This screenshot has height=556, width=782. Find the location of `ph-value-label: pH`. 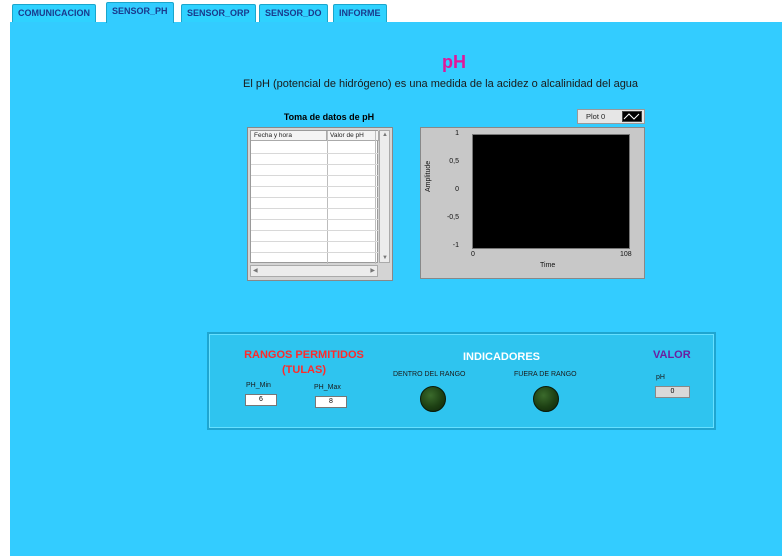

ph-value-label: pH is located at coordinates (660, 377).